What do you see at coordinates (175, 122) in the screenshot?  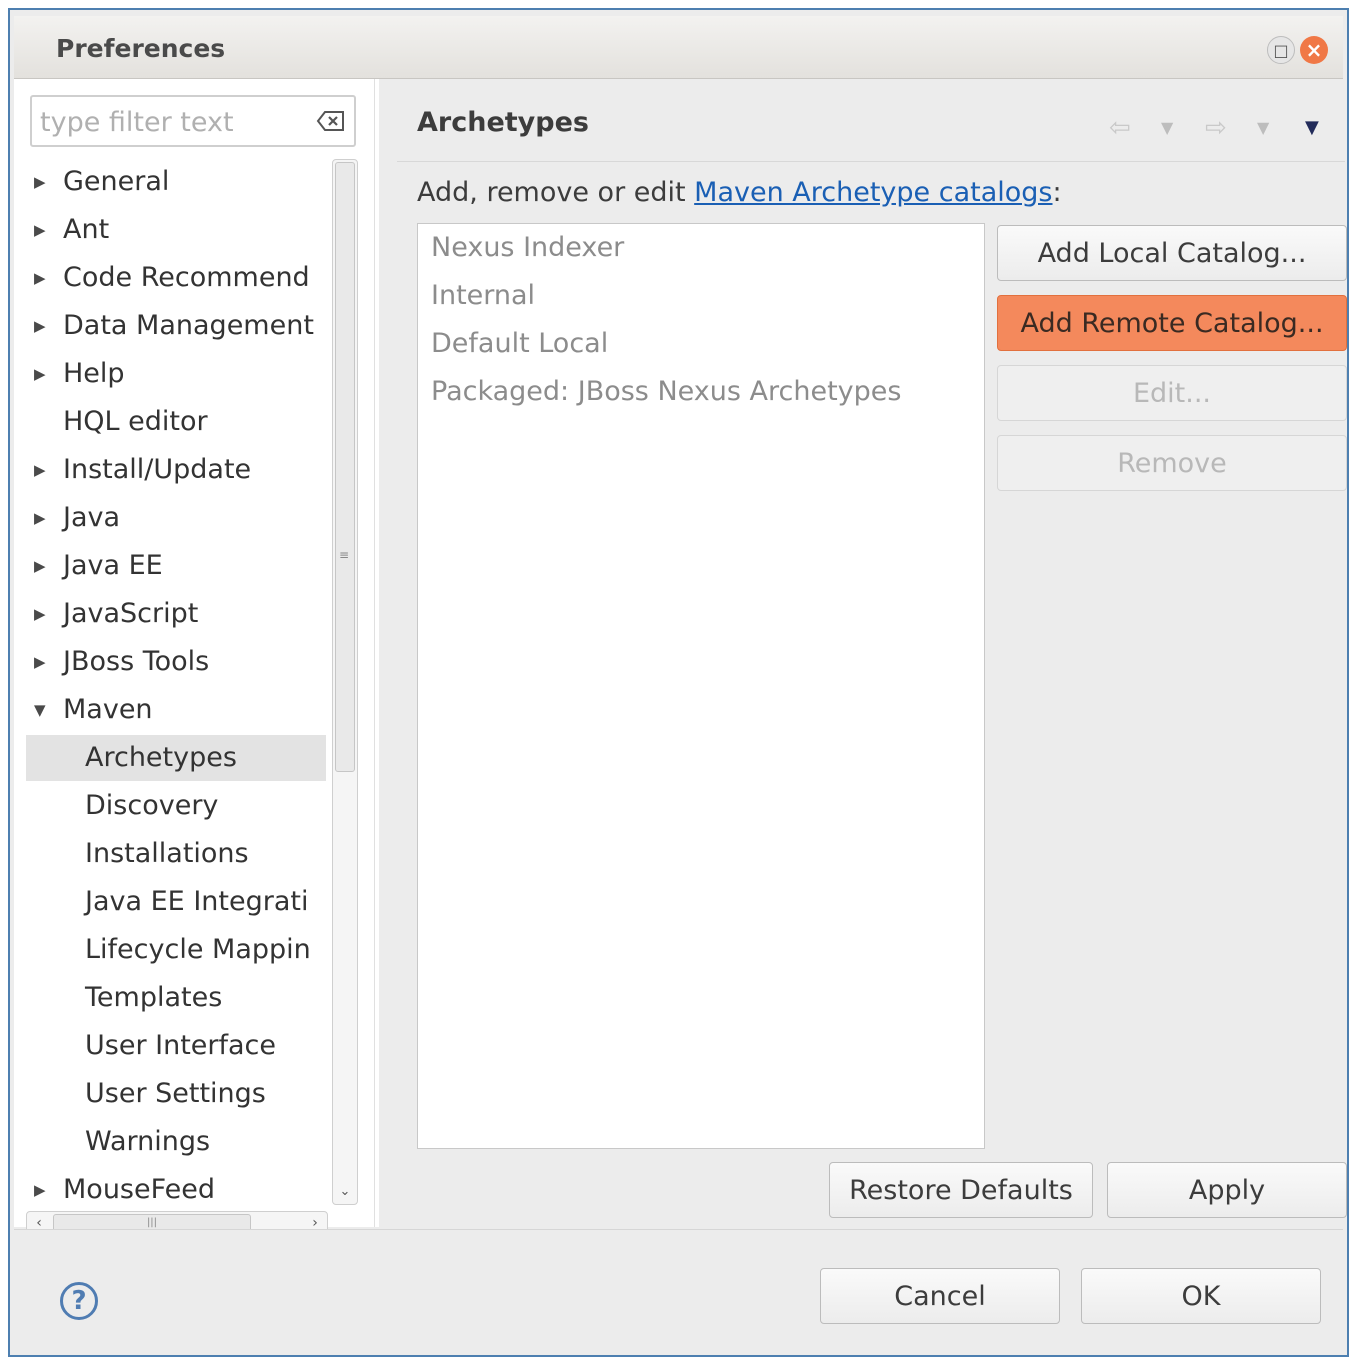 I see `filter-input` at bounding box center [175, 122].